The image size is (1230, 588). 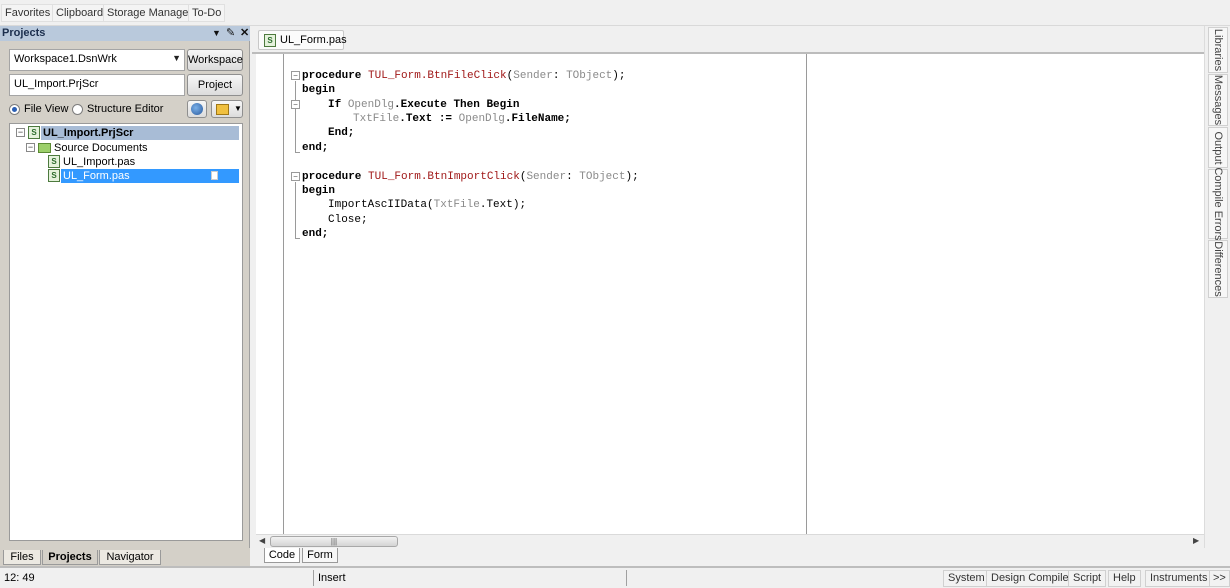 I want to click on document-tabs: S UL_Form.pas, so click(x=728, y=40).